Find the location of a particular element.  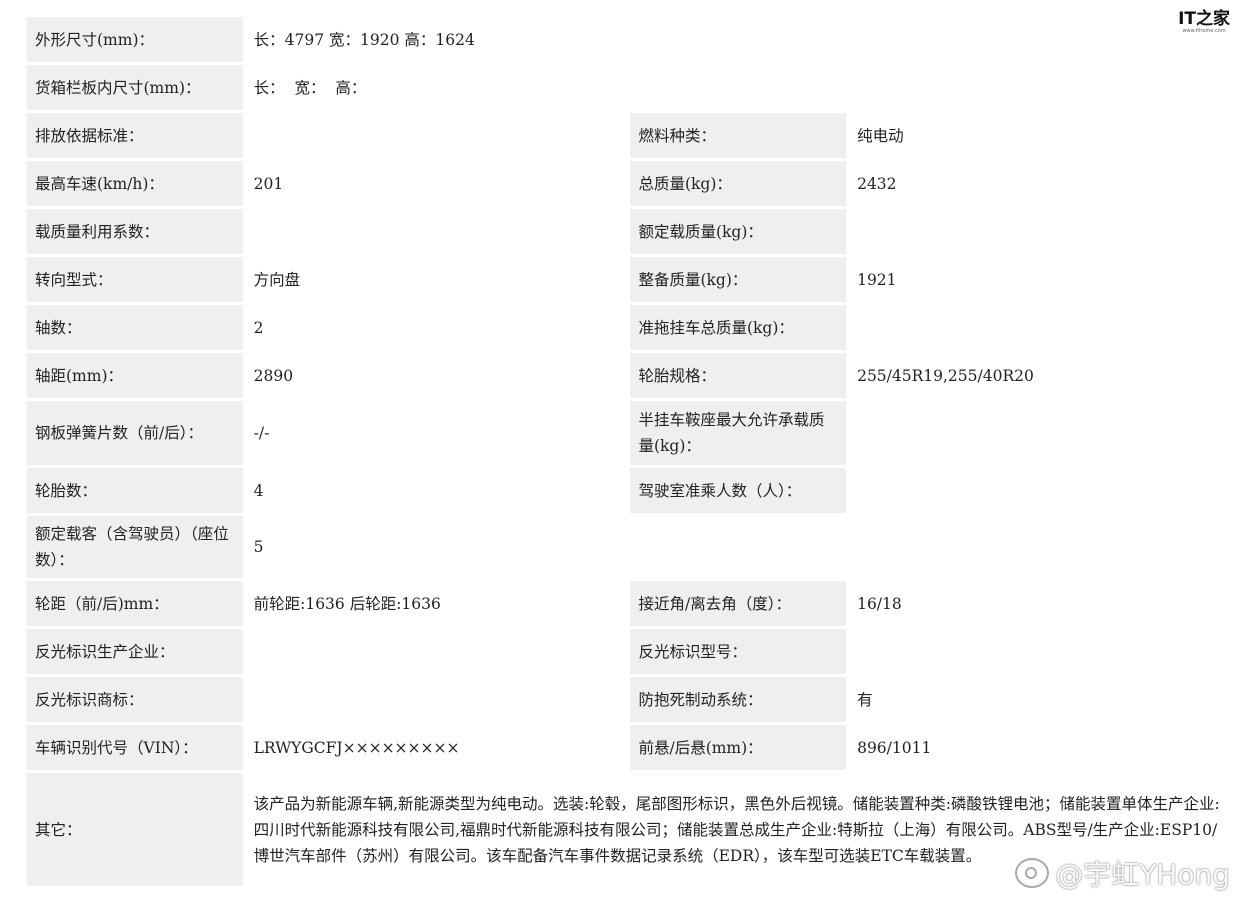

table-row: 转向型式： 方向盘 整备质量(kg)： 1921 is located at coordinates (629, 279).